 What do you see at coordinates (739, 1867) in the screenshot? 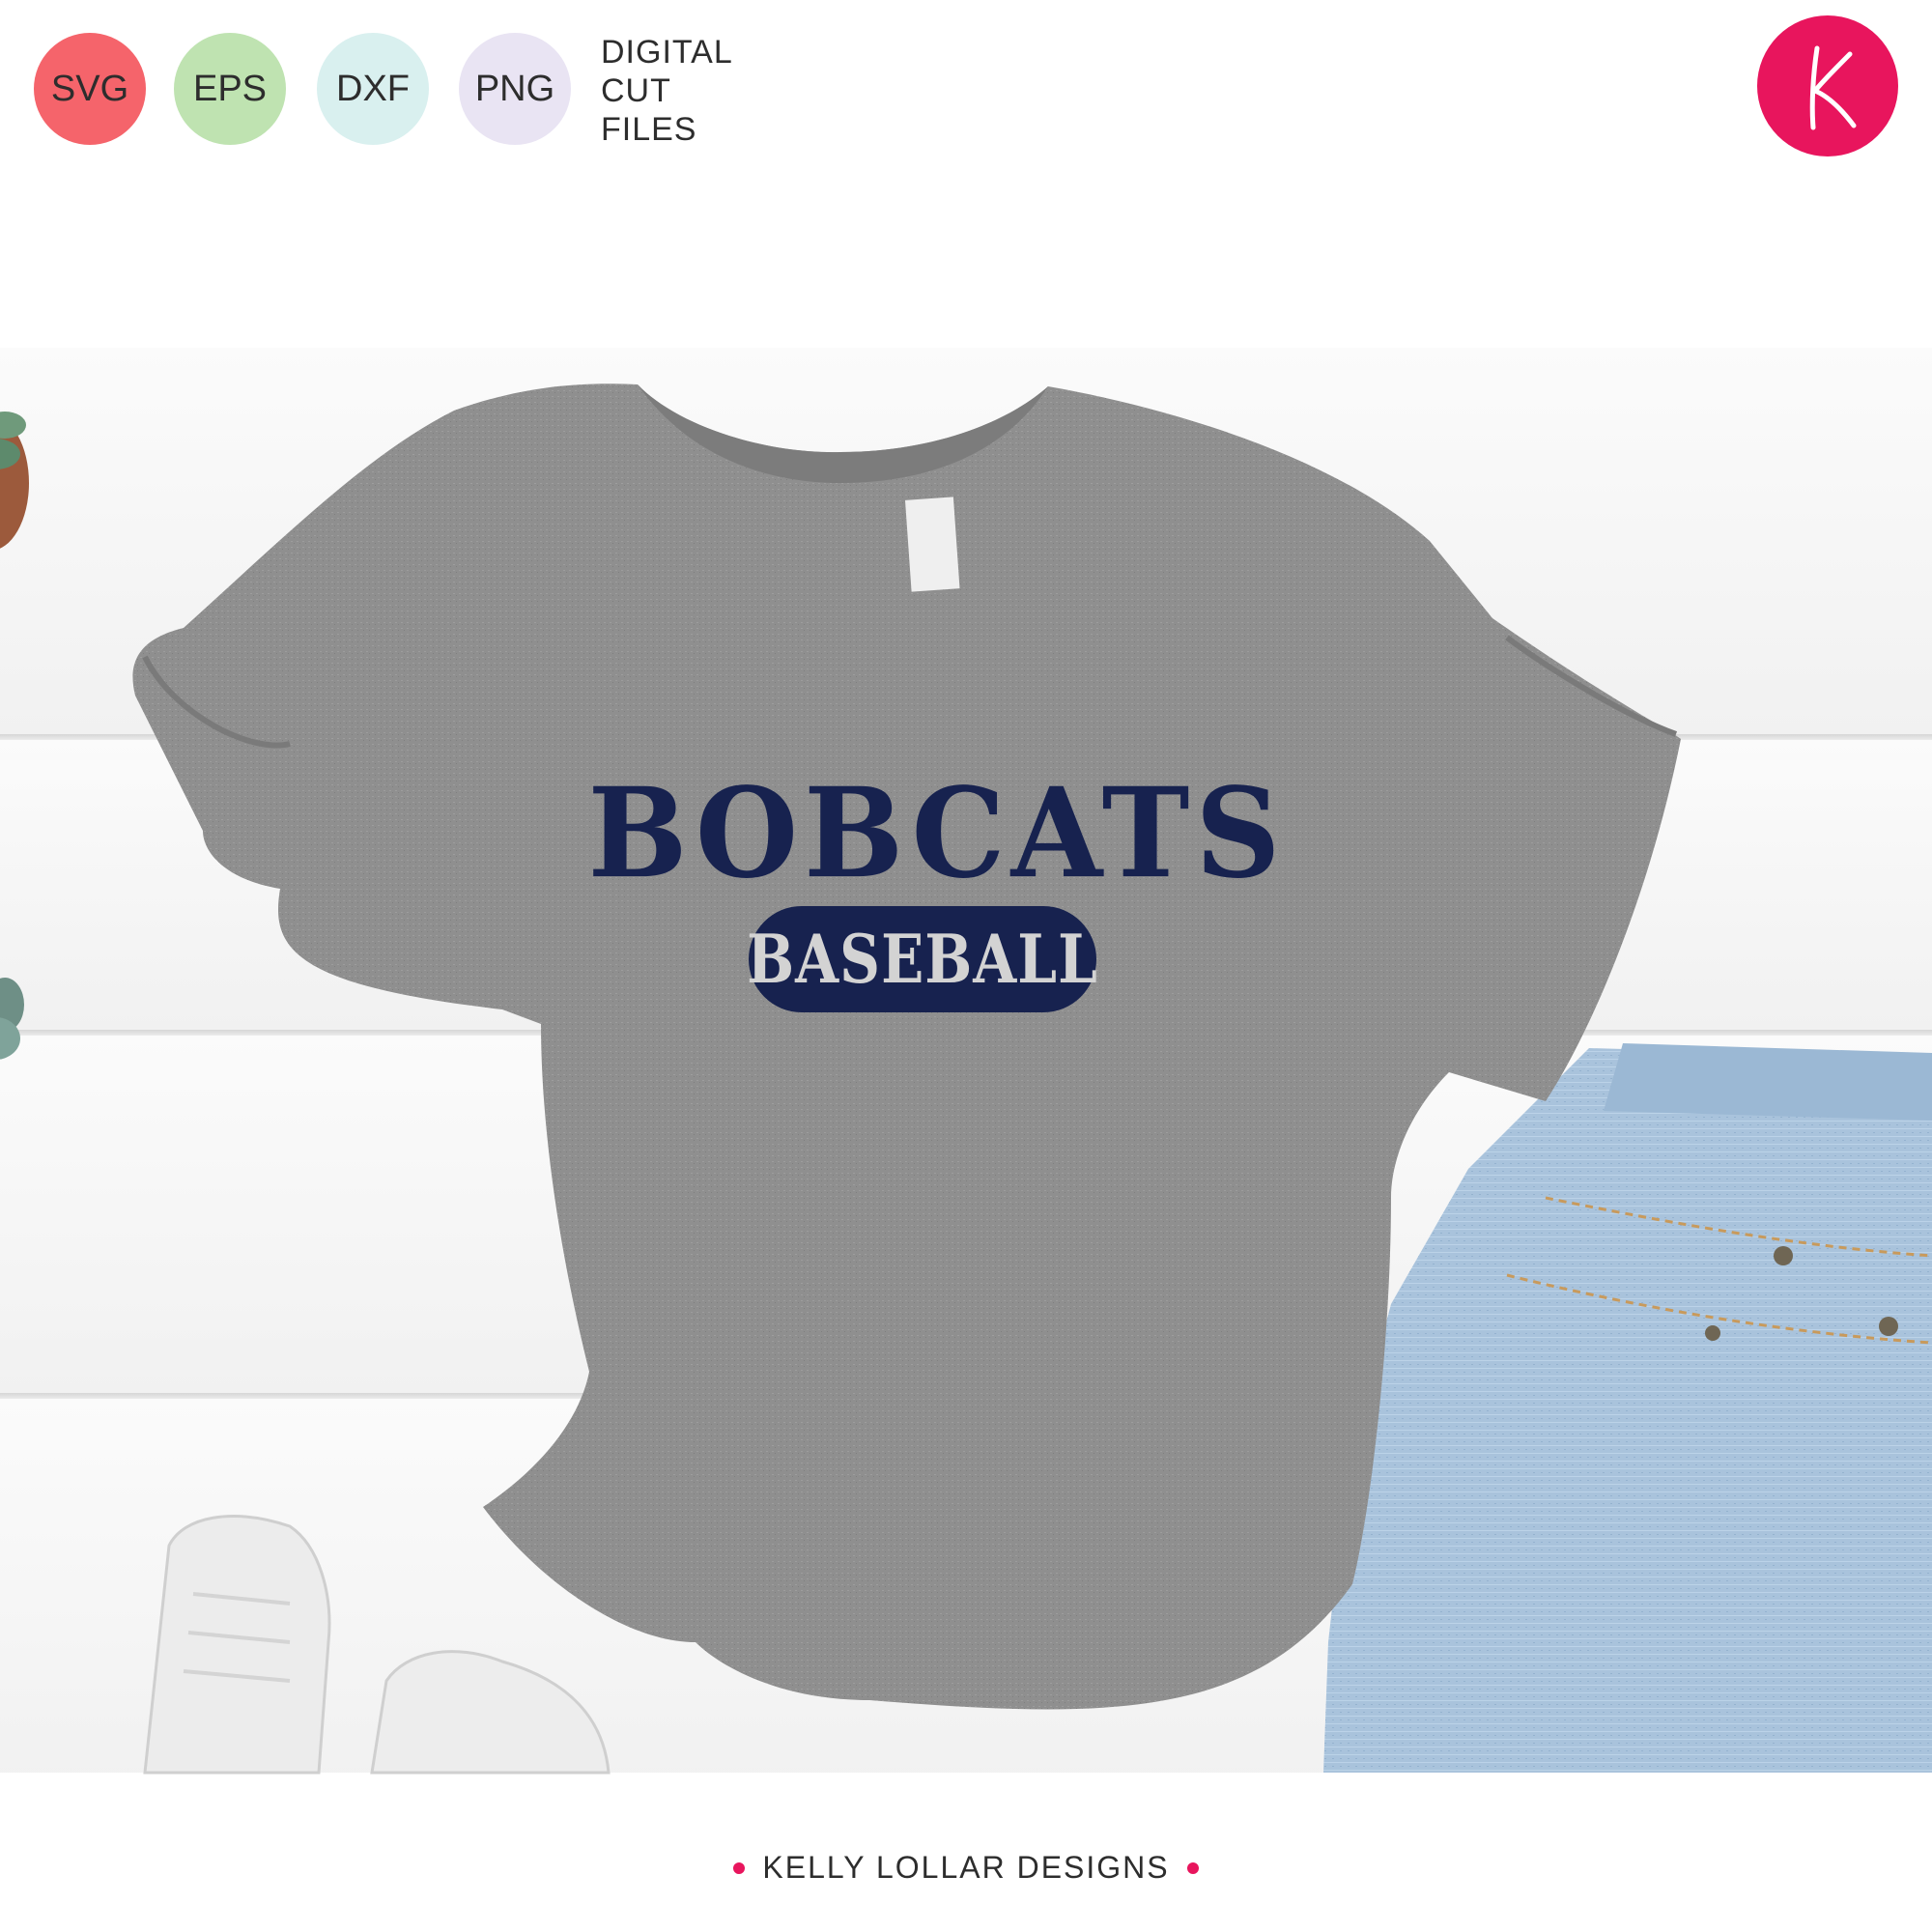
I see `footer-dot-left` at bounding box center [739, 1867].